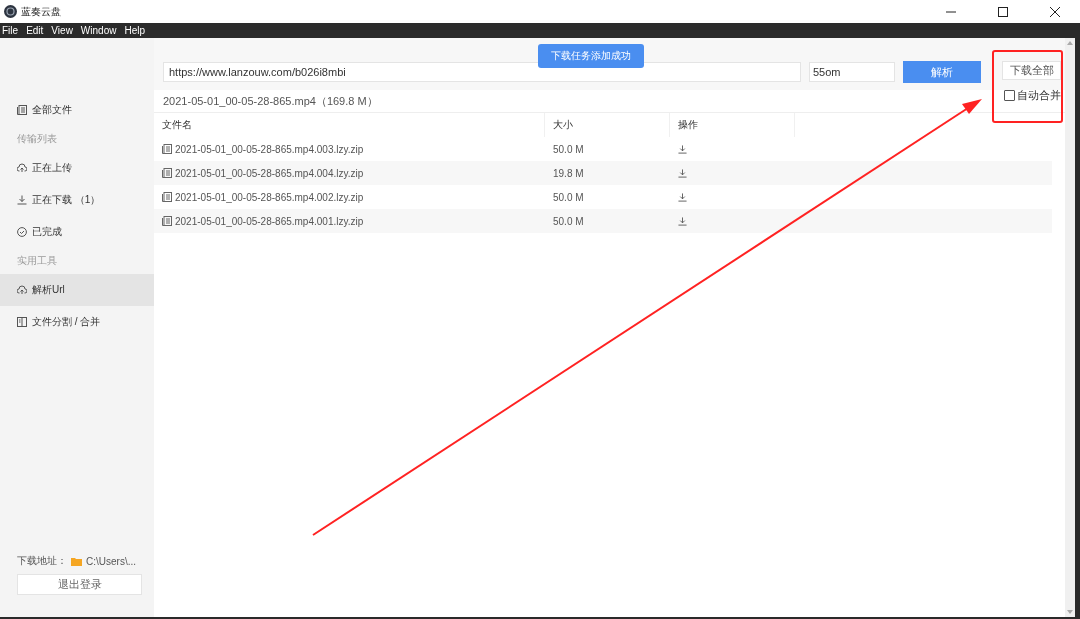  I want to click on file-size: 19.8 M, so click(568, 173).